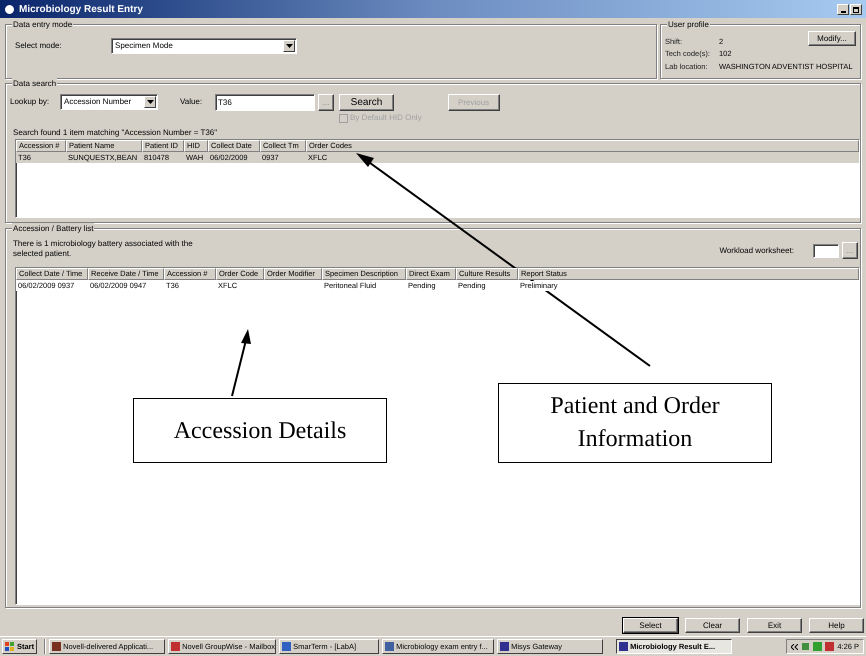 Image resolution: width=866 pixels, height=656 pixels. What do you see at coordinates (103, 249) in the screenshot?
I see `battery-message: There is 1 microbiology battery associated with the selected patient.` at bounding box center [103, 249].